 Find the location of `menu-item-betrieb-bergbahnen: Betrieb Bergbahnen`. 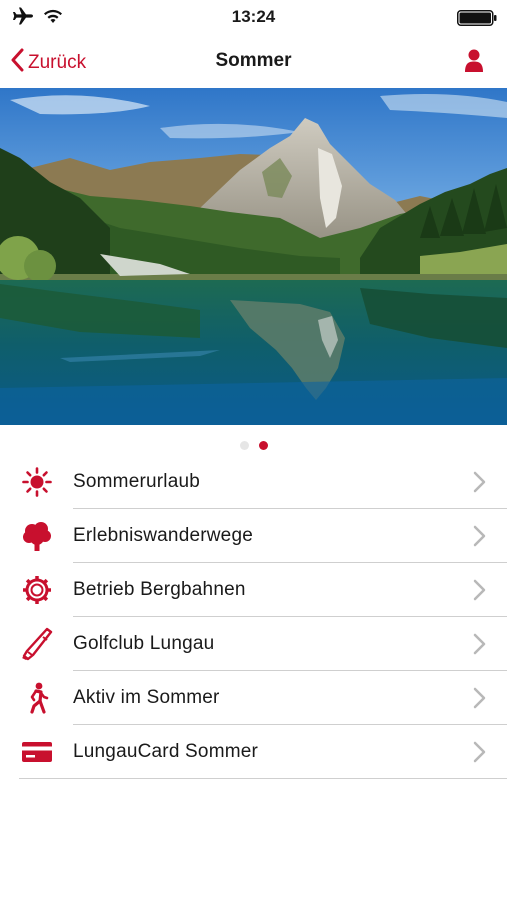

menu-item-betrieb-bergbahnen: Betrieb Bergbahnen is located at coordinates (253, 590).